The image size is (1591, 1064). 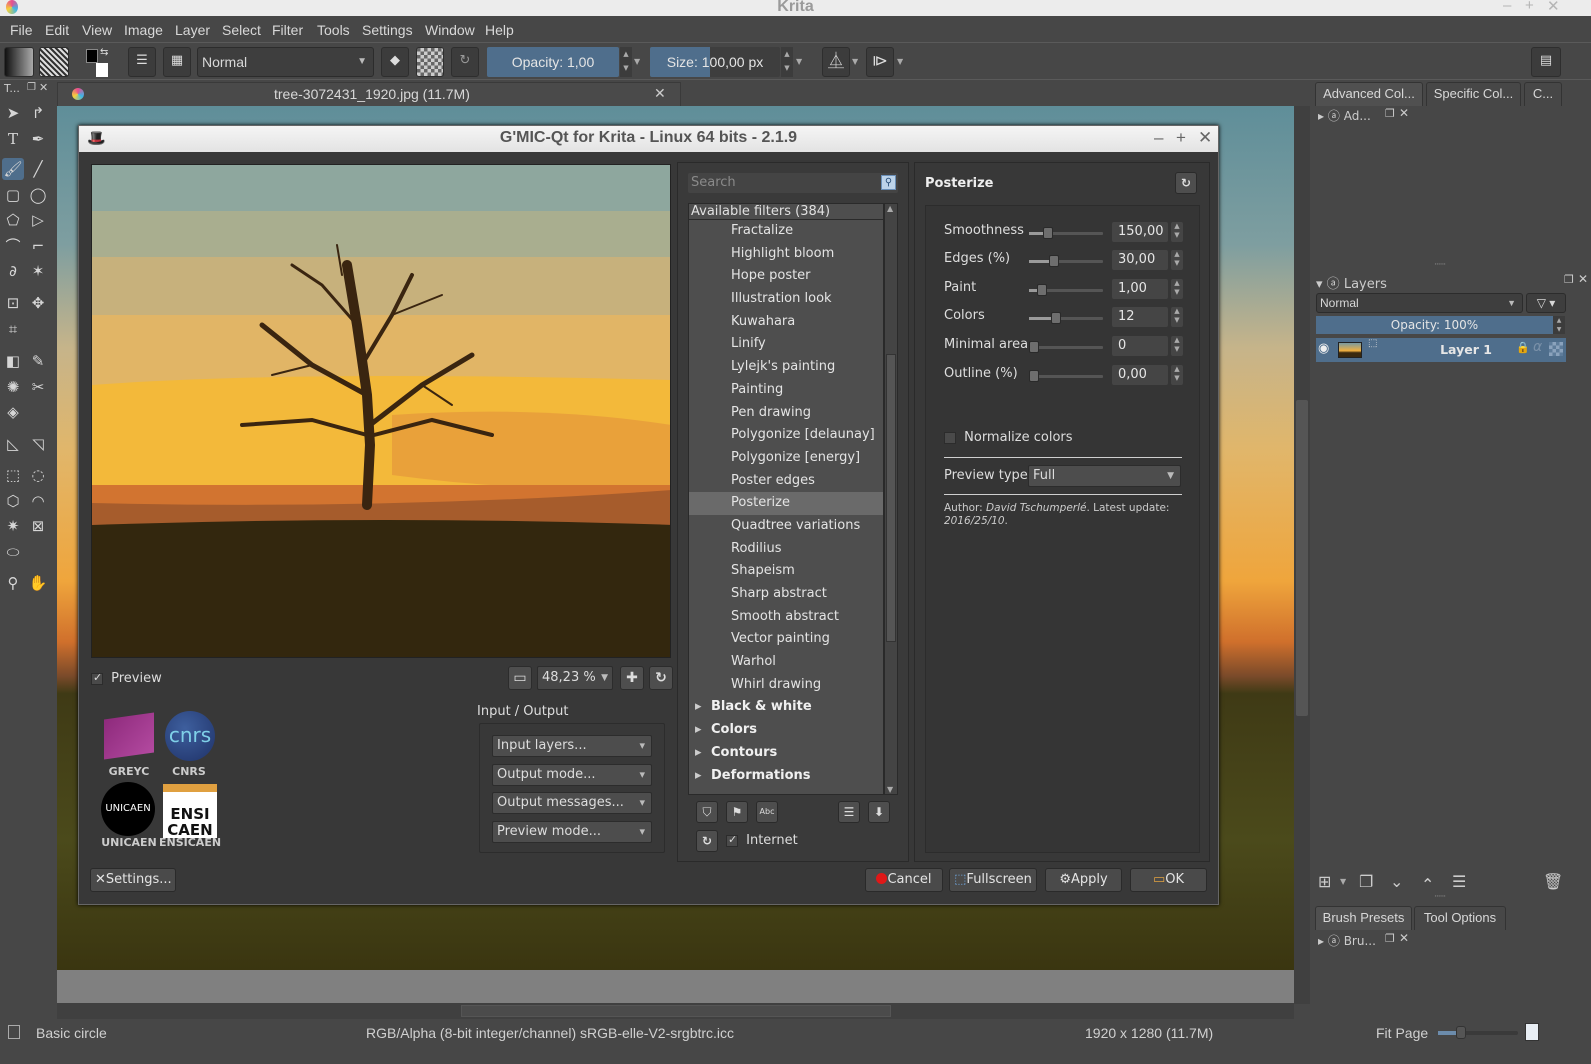 What do you see at coordinates (21, 30) in the screenshot?
I see `menu-file: File` at bounding box center [21, 30].